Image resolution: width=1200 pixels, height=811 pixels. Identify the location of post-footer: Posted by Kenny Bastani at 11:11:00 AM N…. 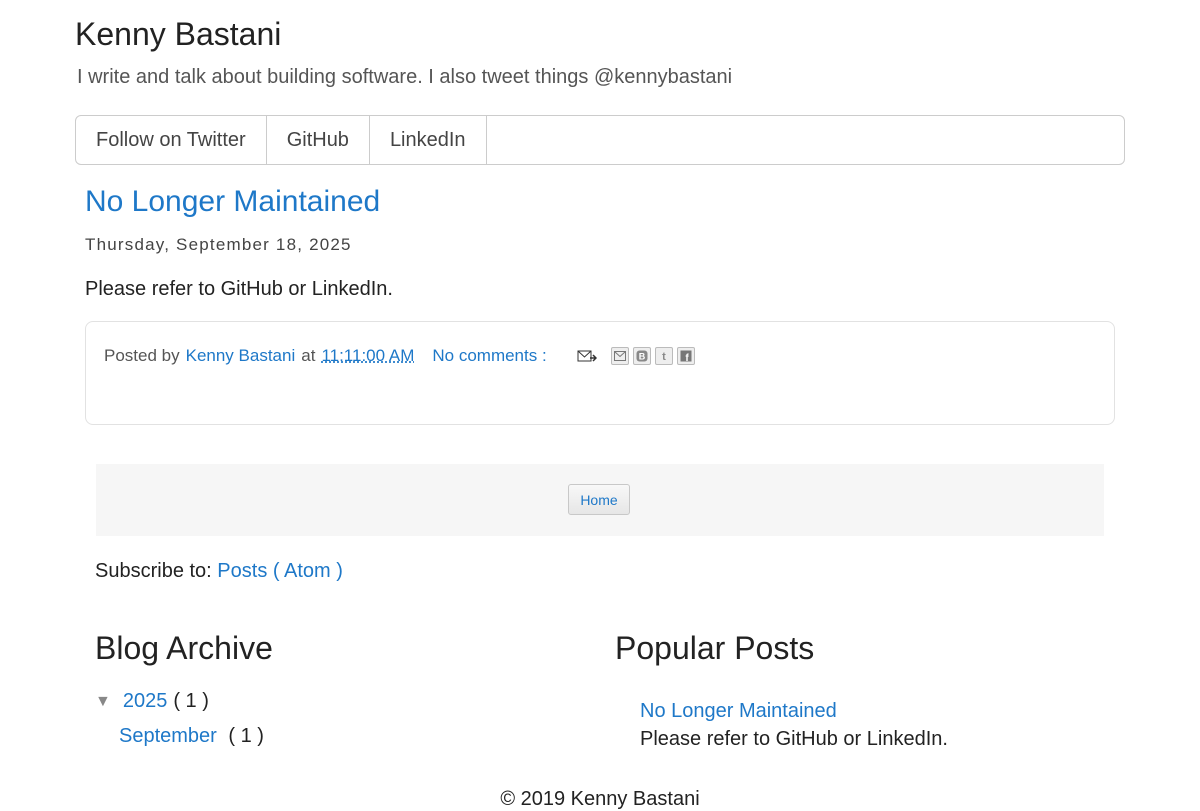
(600, 373).